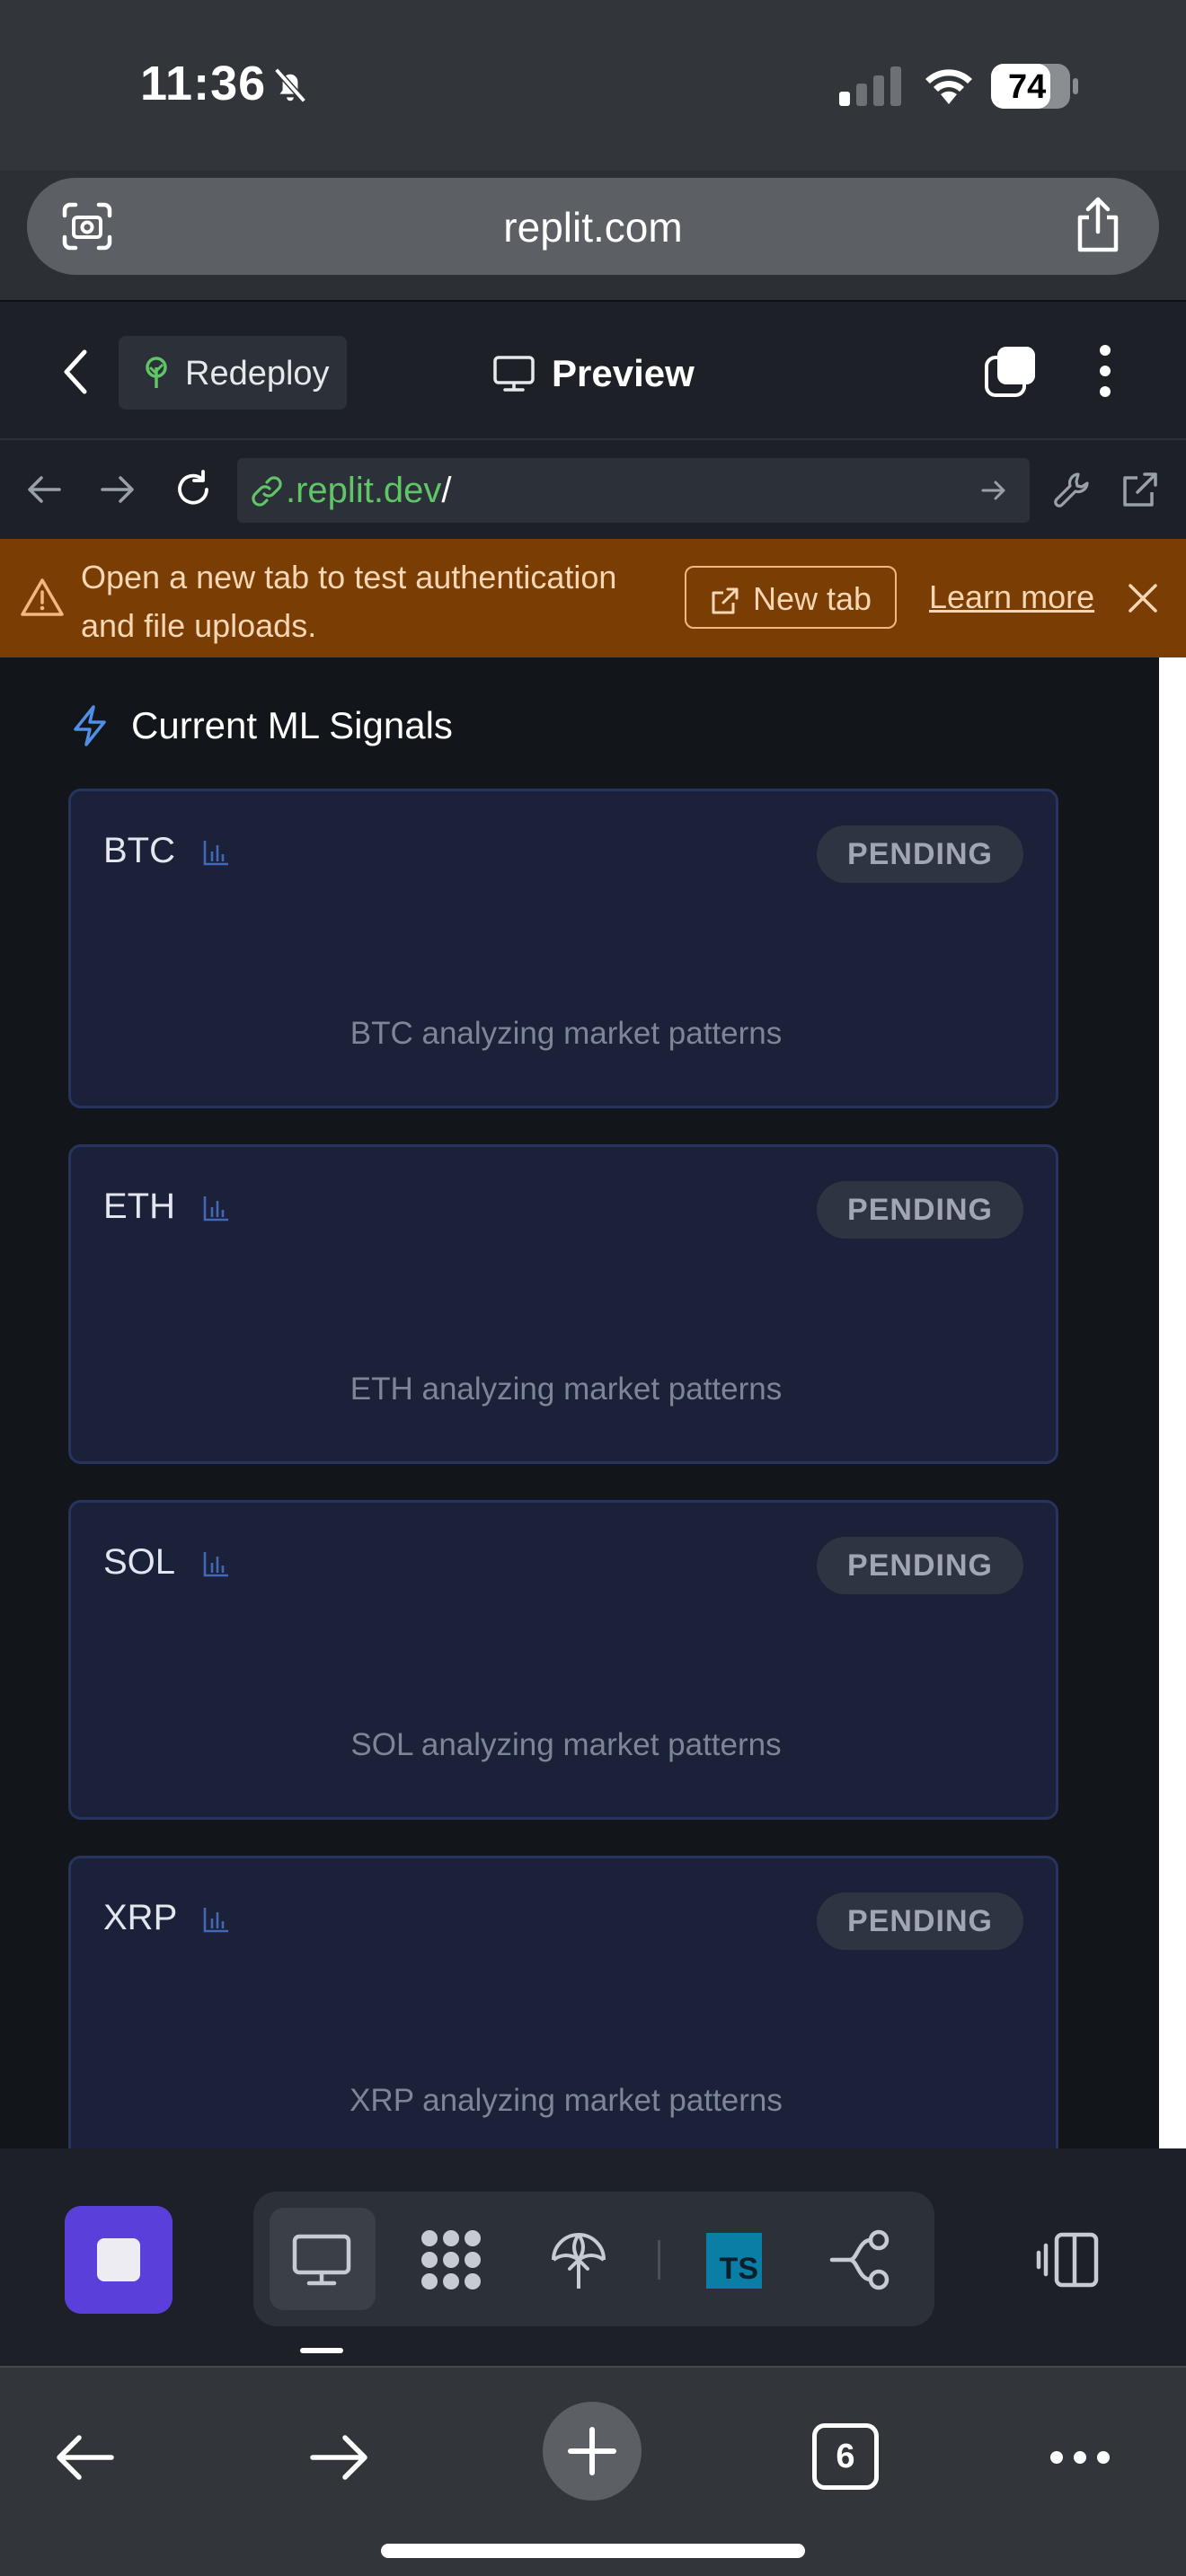  I want to click on status-time: 11:36, so click(203, 83).